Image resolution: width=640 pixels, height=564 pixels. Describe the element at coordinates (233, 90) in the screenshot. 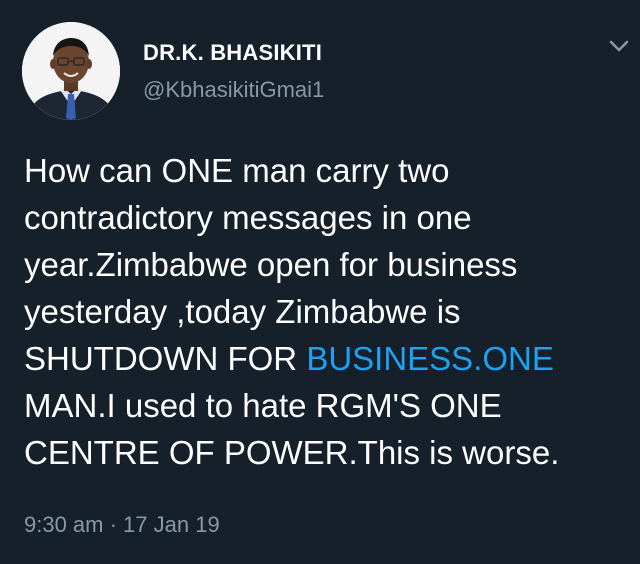

I see `user-handle: @KbhasikitiGmai1` at that location.